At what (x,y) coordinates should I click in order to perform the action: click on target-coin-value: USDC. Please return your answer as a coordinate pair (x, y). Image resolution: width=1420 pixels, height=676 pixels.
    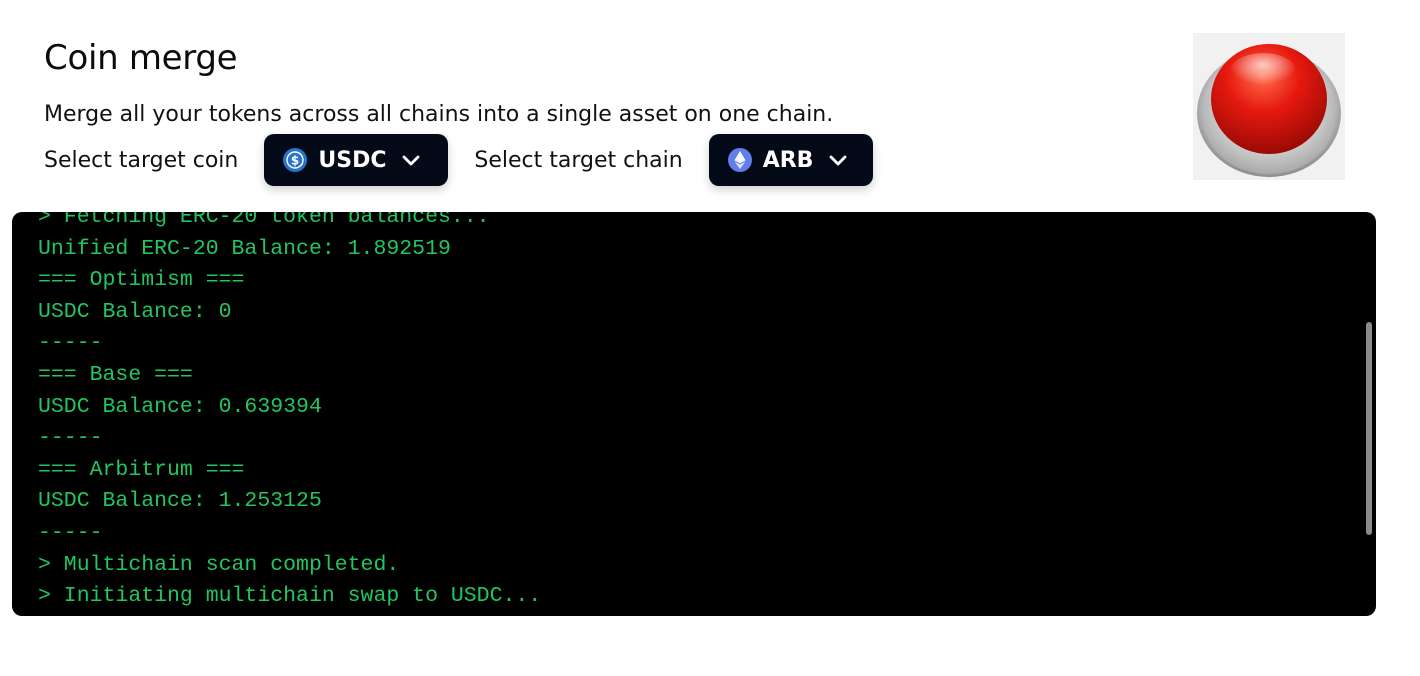
    Looking at the image, I should click on (352, 160).